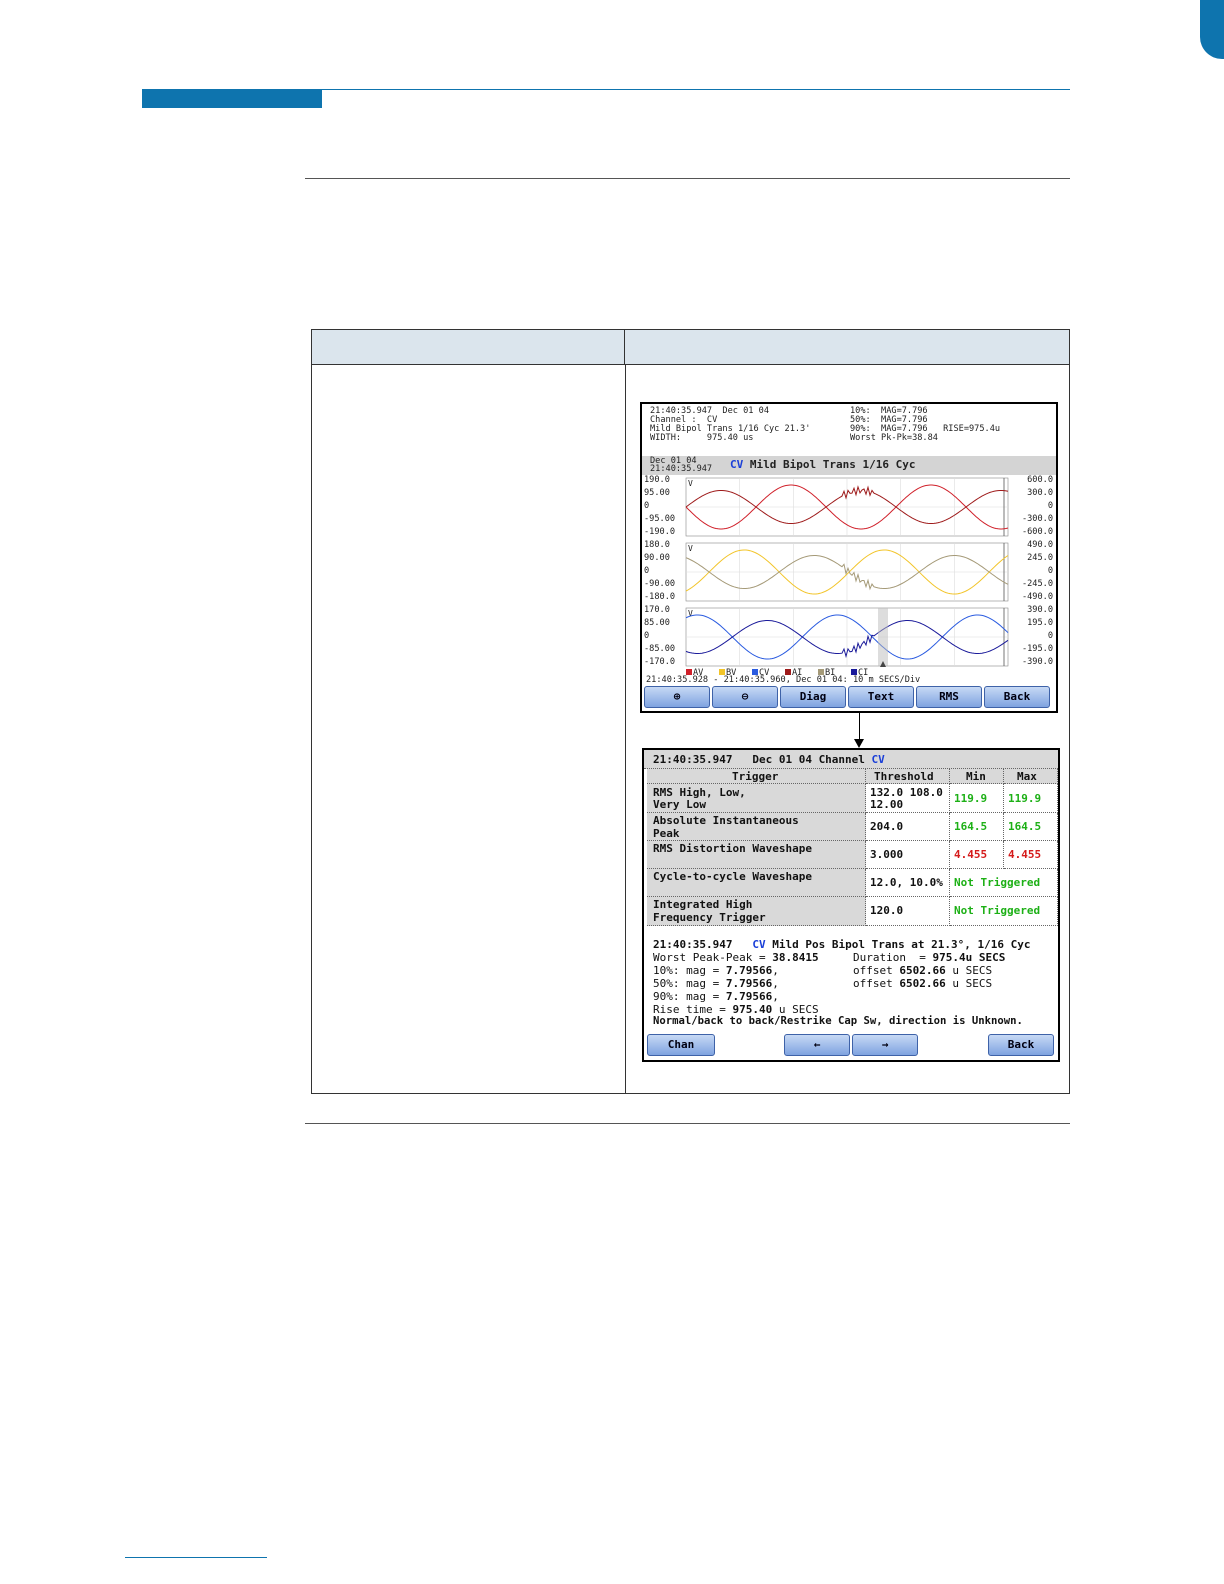  I want to click on duration-line: Duration = 975.4u SECS, so click(929, 957).